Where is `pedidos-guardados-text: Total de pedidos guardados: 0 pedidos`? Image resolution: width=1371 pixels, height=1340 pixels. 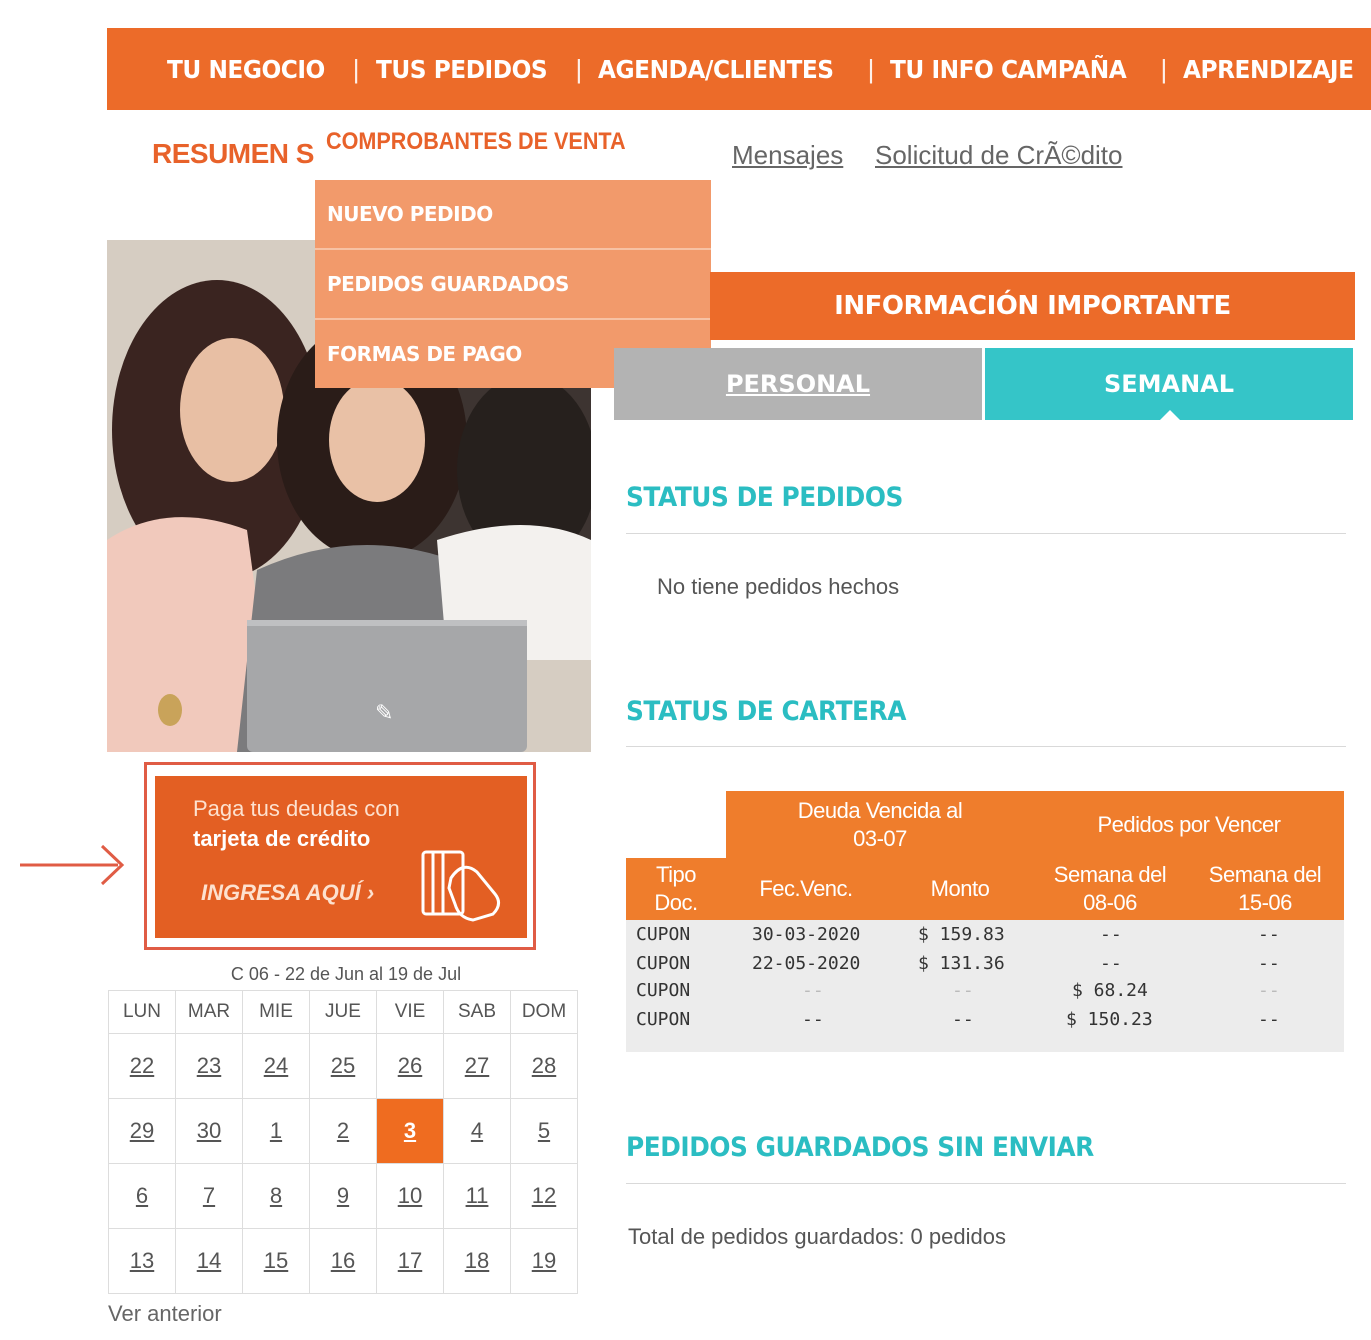 pedidos-guardados-text: Total de pedidos guardados: 0 pedidos is located at coordinates (817, 1236).